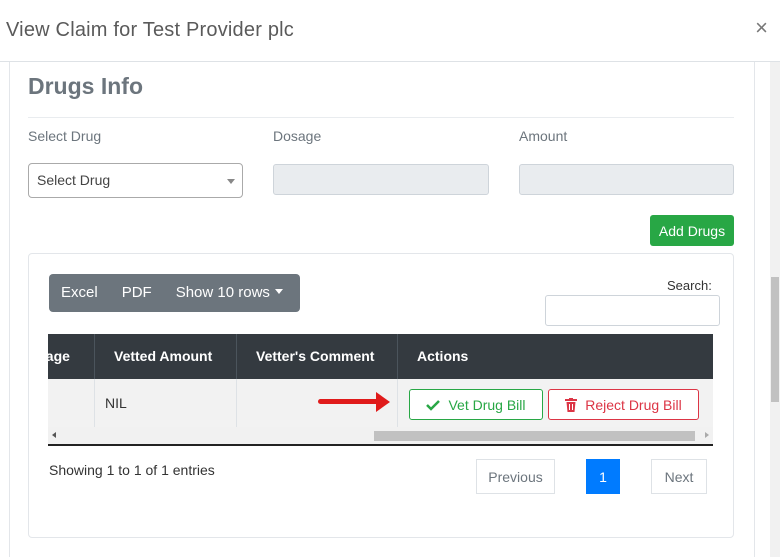 The height and width of the screenshot is (557, 780). What do you see at coordinates (707, 435) in the screenshot?
I see `scroll-right-icon` at bounding box center [707, 435].